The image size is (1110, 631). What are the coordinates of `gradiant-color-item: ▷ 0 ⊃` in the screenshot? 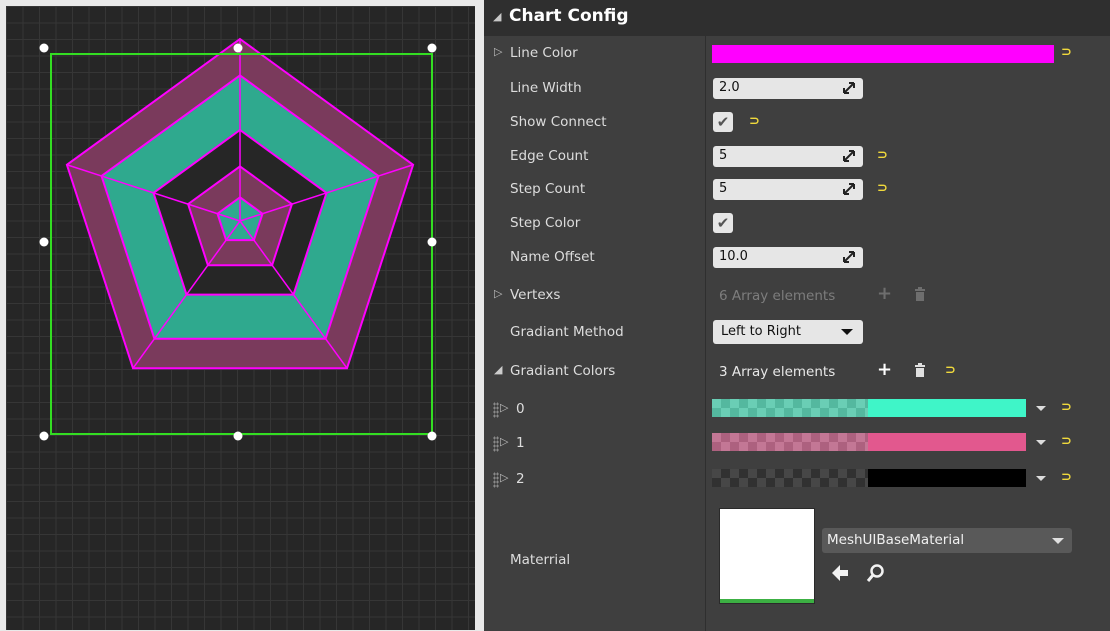 It's located at (797, 410).